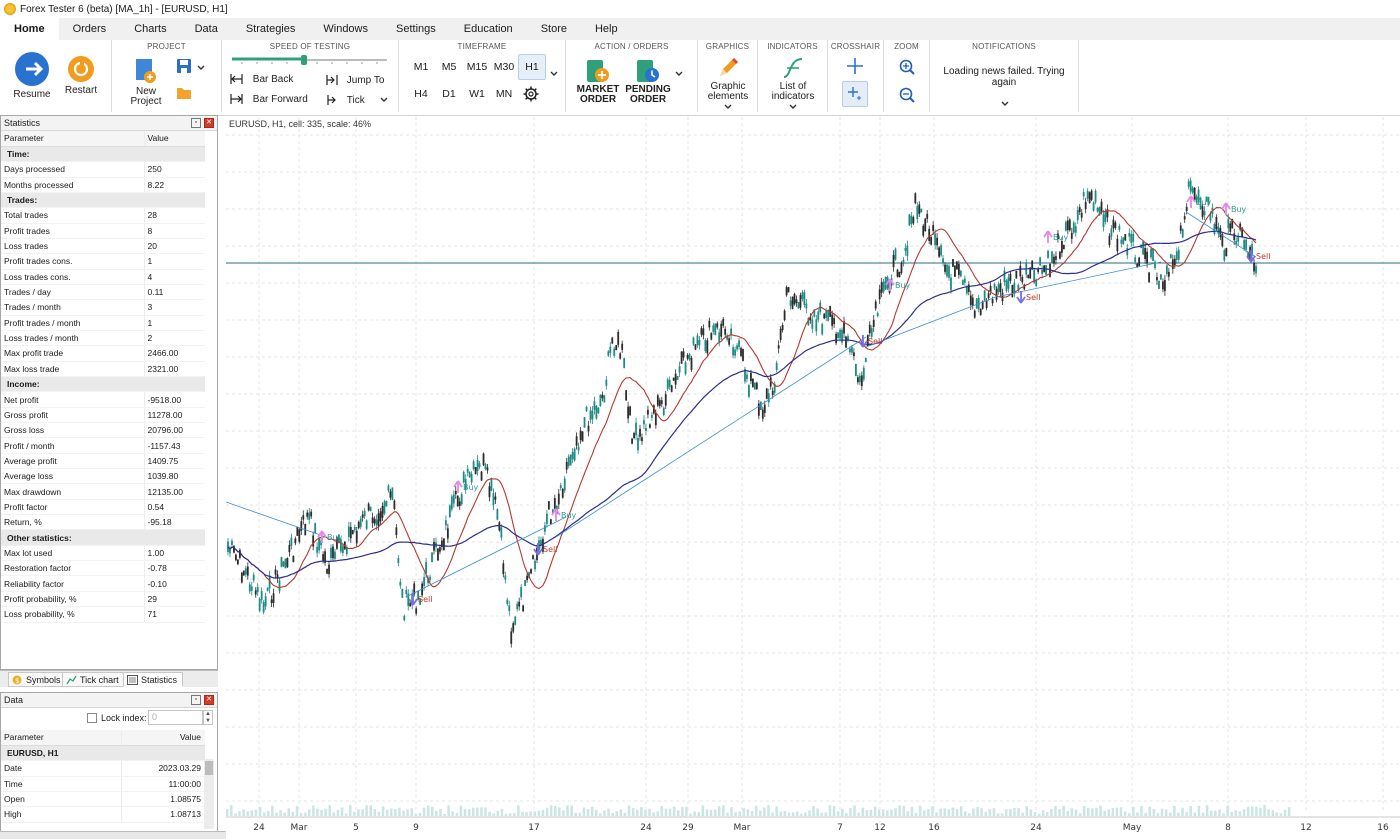  Describe the element at coordinates (728, 83) in the screenshot. I see `graphic-elements-button: Graphic elements` at that location.